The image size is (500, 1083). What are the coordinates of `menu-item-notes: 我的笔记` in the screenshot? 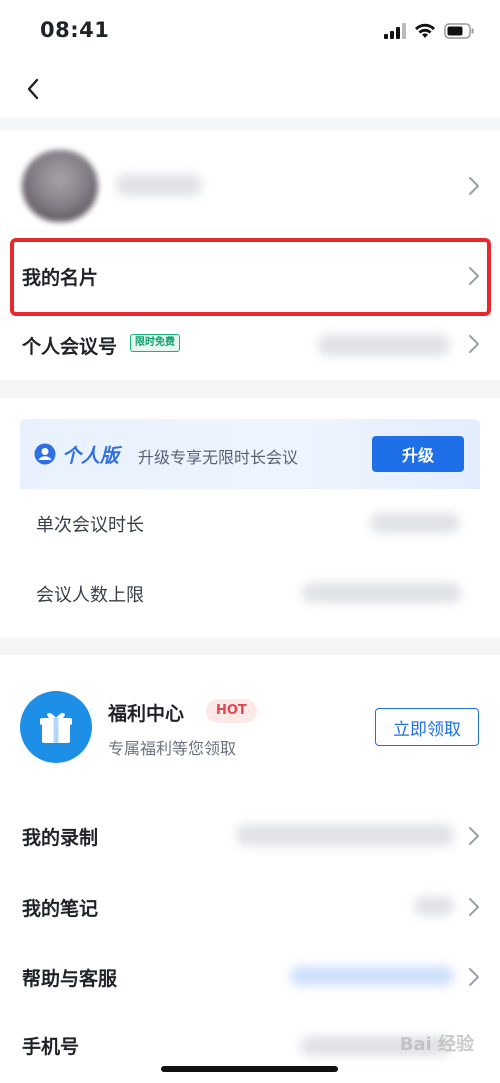 It's located at (250, 907).